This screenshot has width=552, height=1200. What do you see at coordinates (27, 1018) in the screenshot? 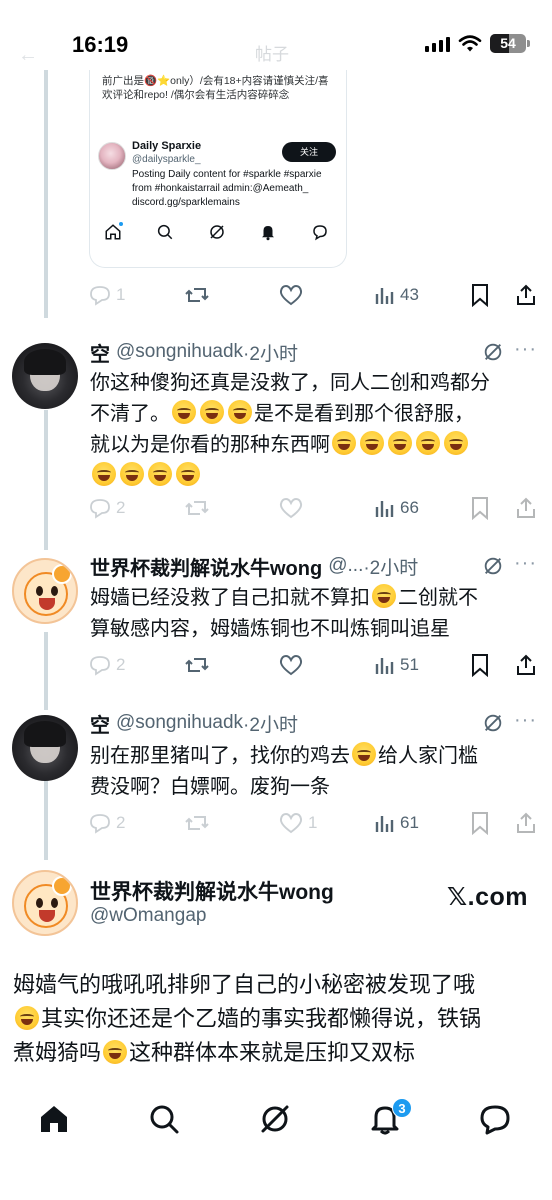
I see `rofl-emoji-icon` at bounding box center [27, 1018].